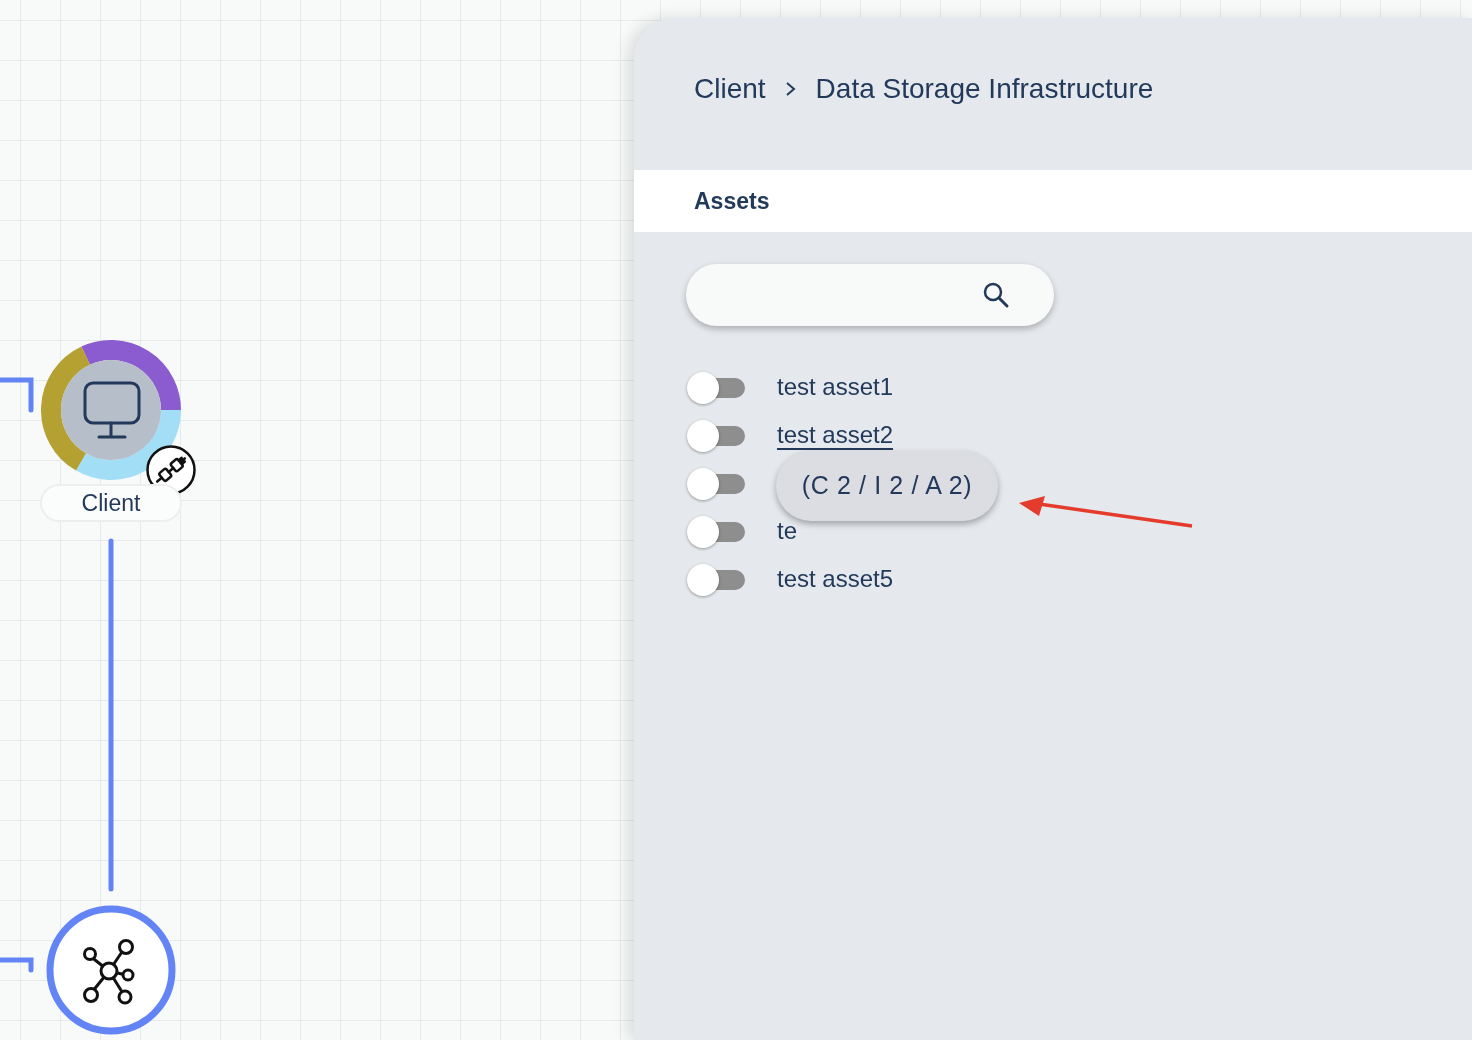 This screenshot has height=1040, width=1472. I want to click on asset-label: test asset1, so click(835, 388).